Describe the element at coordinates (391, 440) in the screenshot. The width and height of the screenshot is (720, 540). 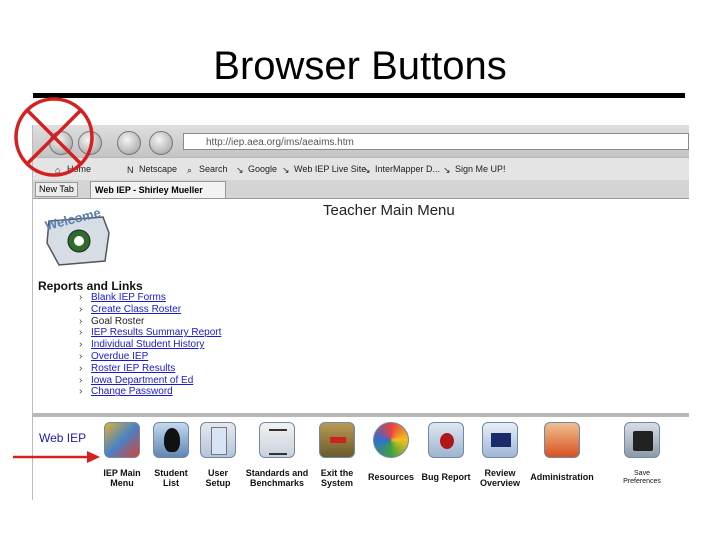
I see `resources-icon` at that location.